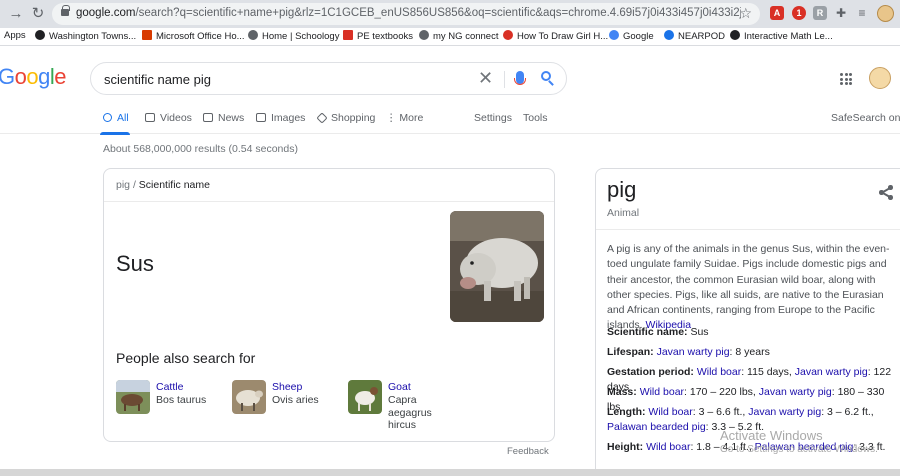 Image resolution: width=900 pixels, height=476 pixels. I want to click on search-input: scientific name pig ✕, so click(328, 78).